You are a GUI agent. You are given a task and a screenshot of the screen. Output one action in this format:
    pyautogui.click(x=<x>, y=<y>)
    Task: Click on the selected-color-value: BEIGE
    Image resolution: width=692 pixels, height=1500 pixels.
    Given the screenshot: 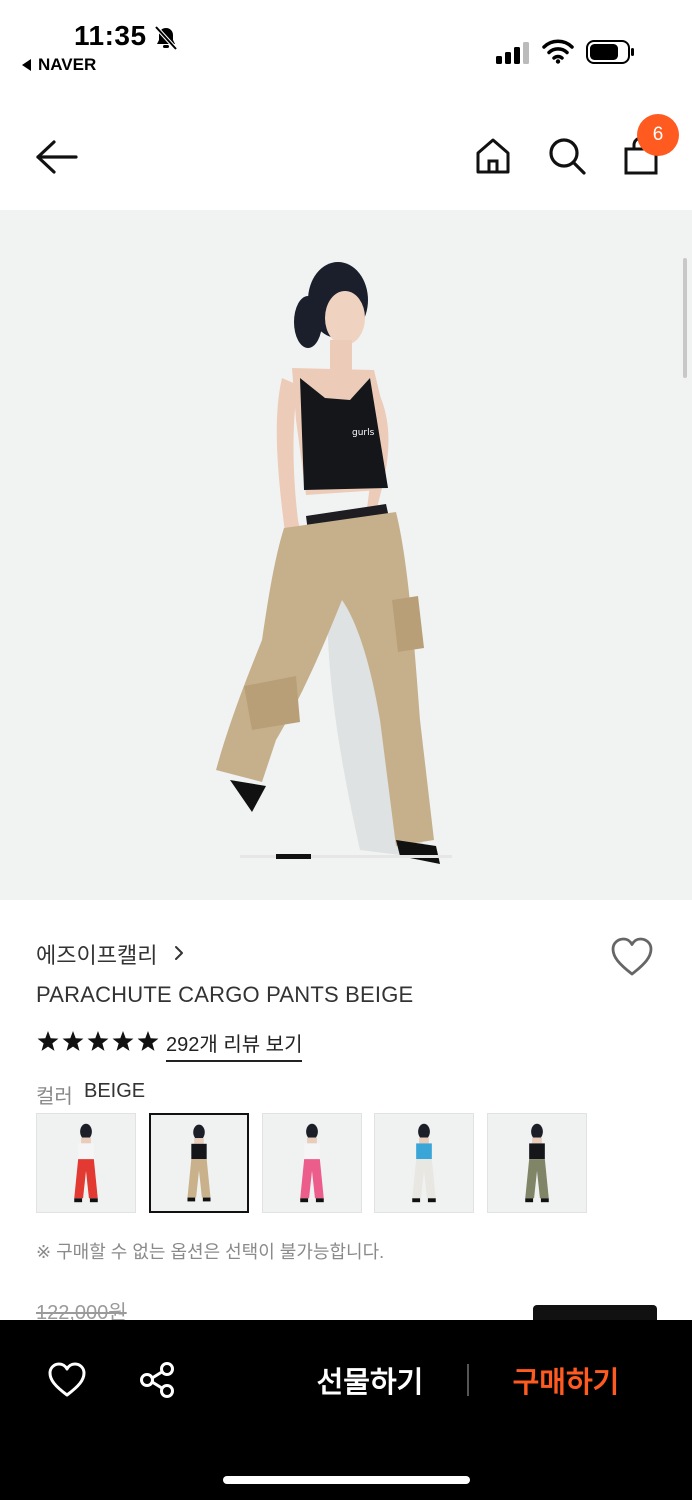 What is the action you would take?
    pyautogui.click(x=115, y=1091)
    